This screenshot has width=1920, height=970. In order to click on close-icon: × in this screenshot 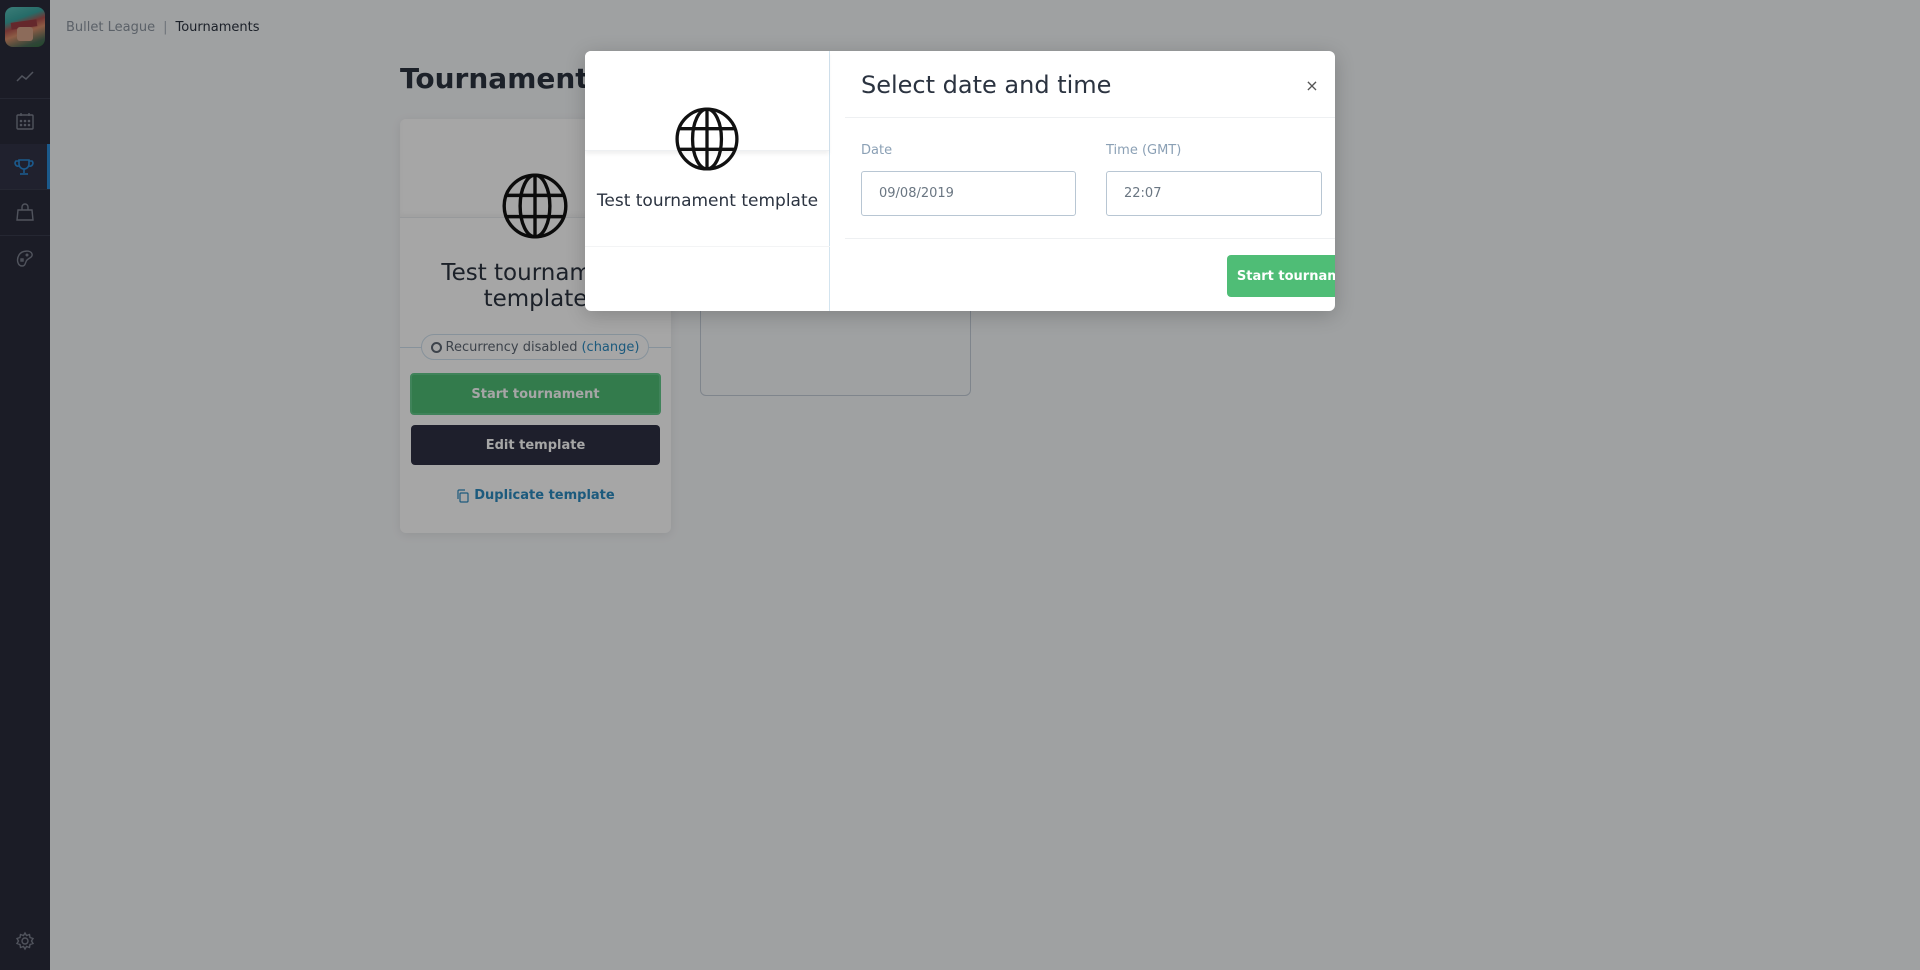, I will do `click(1312, 86)`.